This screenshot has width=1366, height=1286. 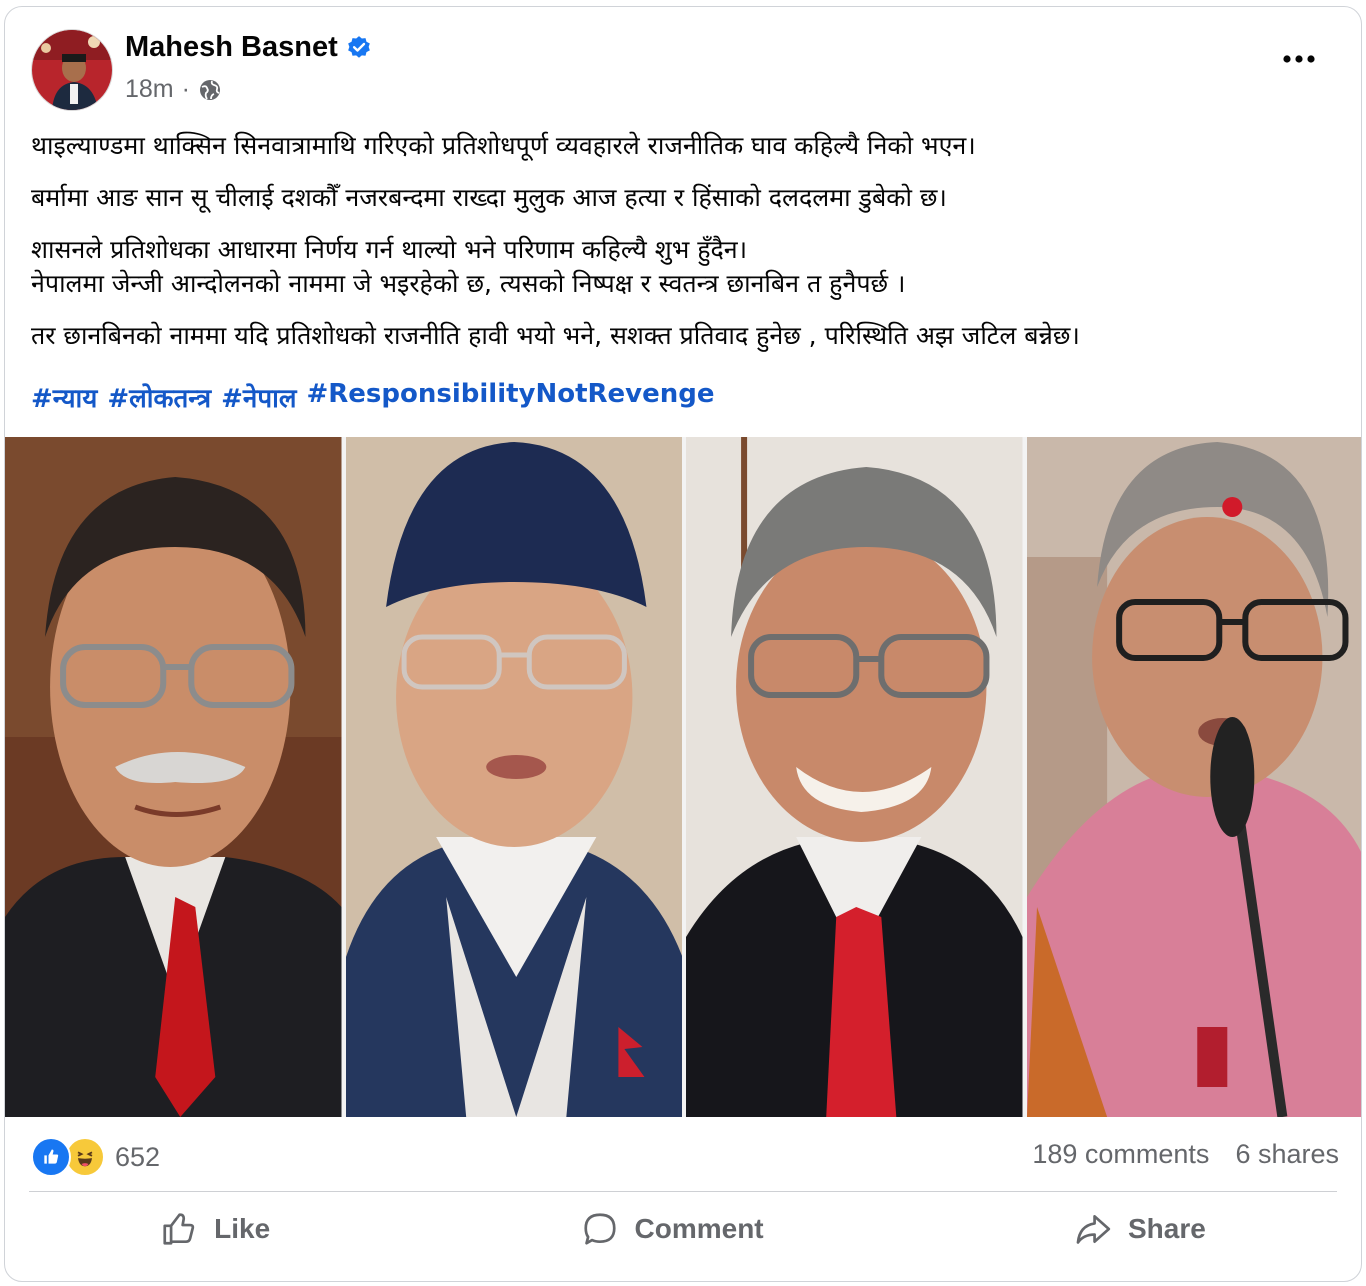 I want to click on author-avatar, so click(x=72, y=70).